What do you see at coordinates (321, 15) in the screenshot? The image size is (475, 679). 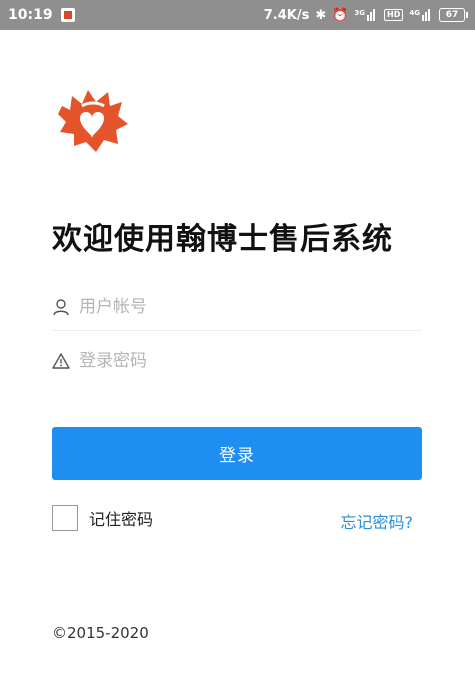 I see `bluetooth-icon: ✱` at bounding box center [321, 15].